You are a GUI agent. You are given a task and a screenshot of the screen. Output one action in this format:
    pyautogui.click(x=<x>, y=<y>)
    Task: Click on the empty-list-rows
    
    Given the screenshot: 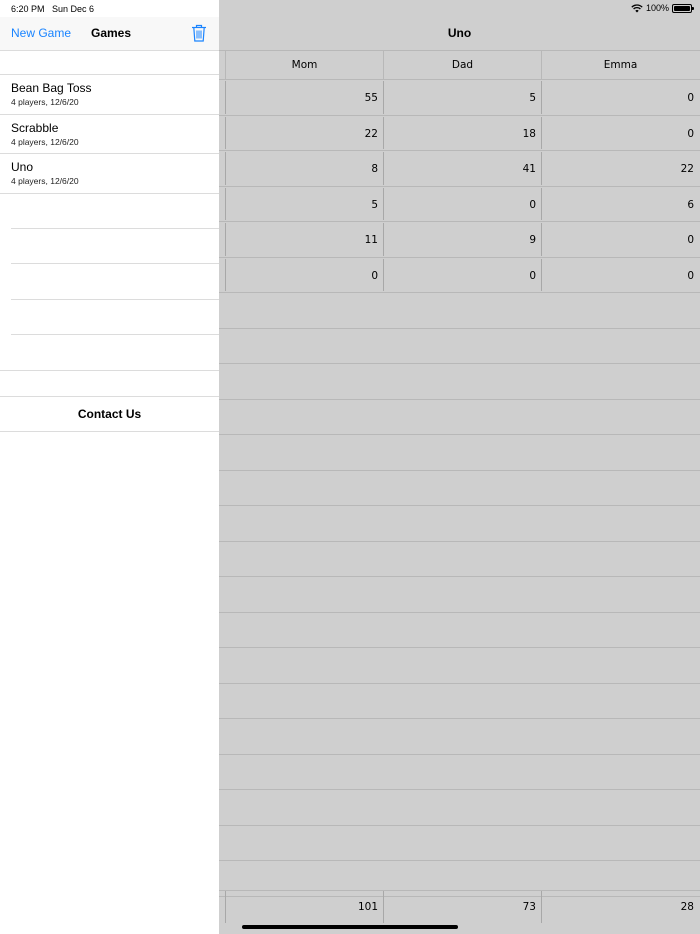 What is the action you would take?
    pyautogui.click(x=109, y=282)
    